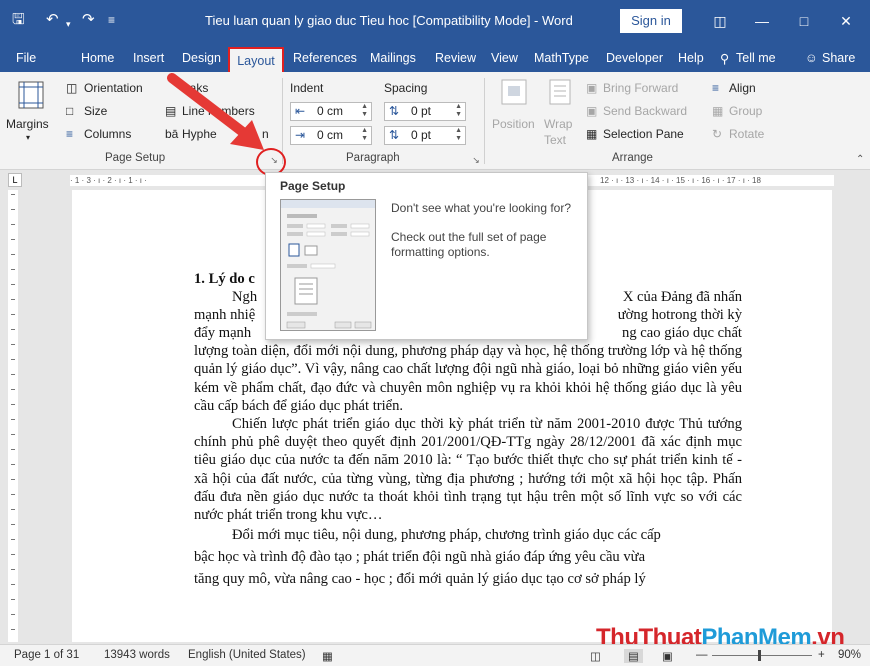  Describe the element at coordinates (201, 58) in the screenshot. I see `tab-design: Design` at that location.